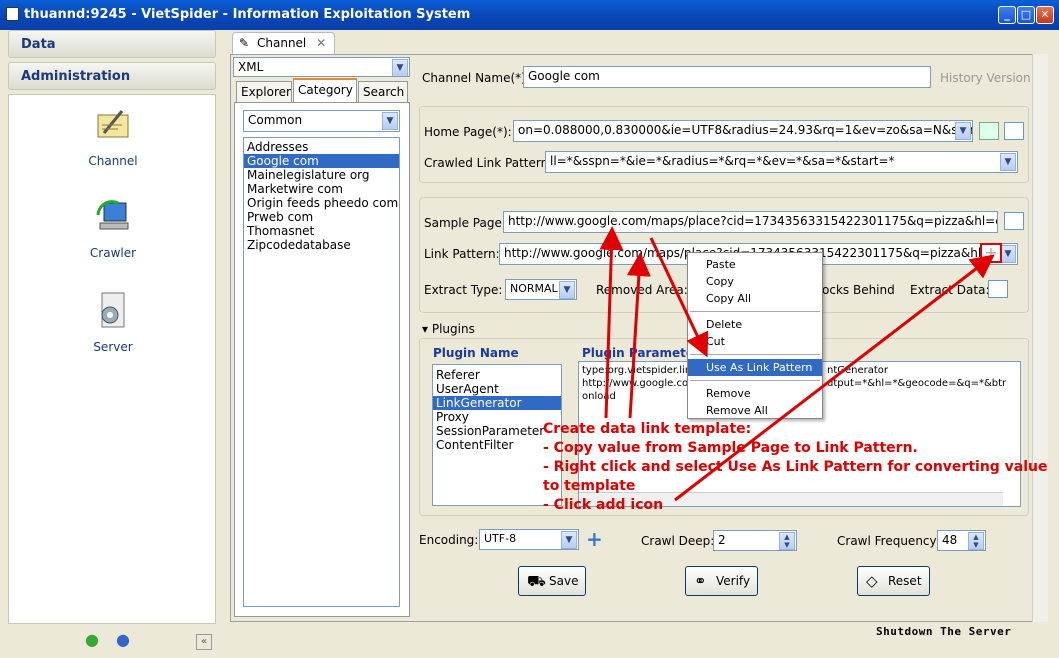 Image resolution: width=1059 pixels, height=658 pixels. Describe the element at coordinates (638, 335) in the screenshot. I see `arrow-to-link-pattern` at that location.